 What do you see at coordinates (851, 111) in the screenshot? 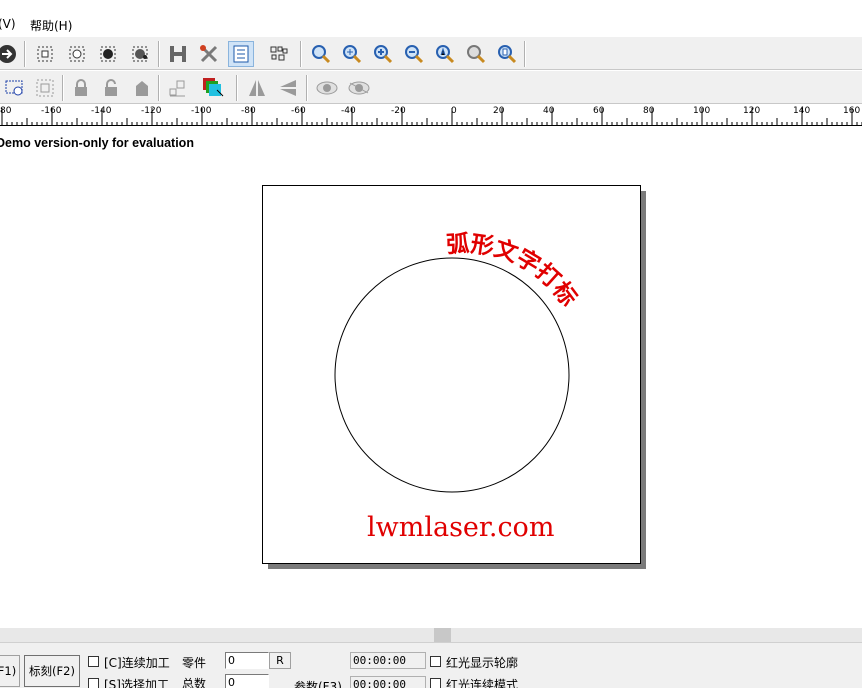
I see `ruler-label: 160` at bounding box center [851, 111].